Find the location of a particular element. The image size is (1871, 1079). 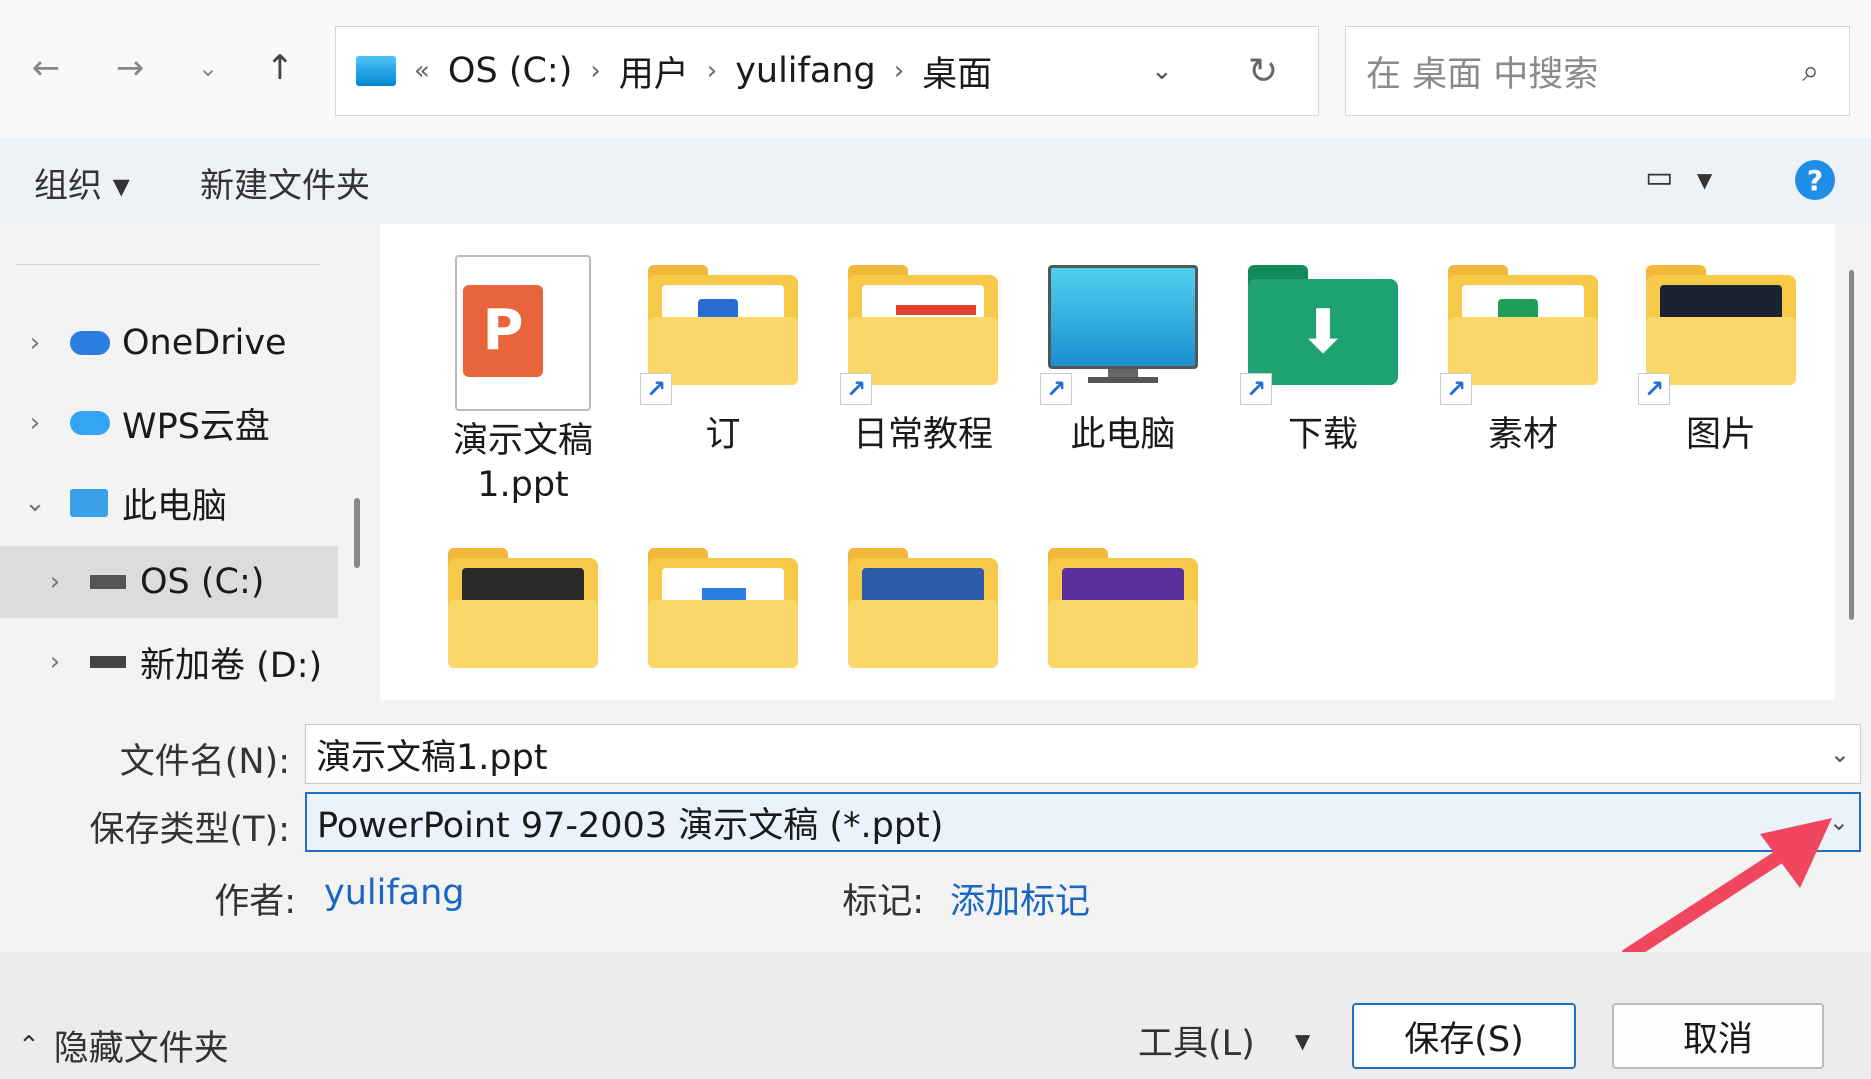

file-type-label: 保存类型(T): is located at coordinates (189, 830).